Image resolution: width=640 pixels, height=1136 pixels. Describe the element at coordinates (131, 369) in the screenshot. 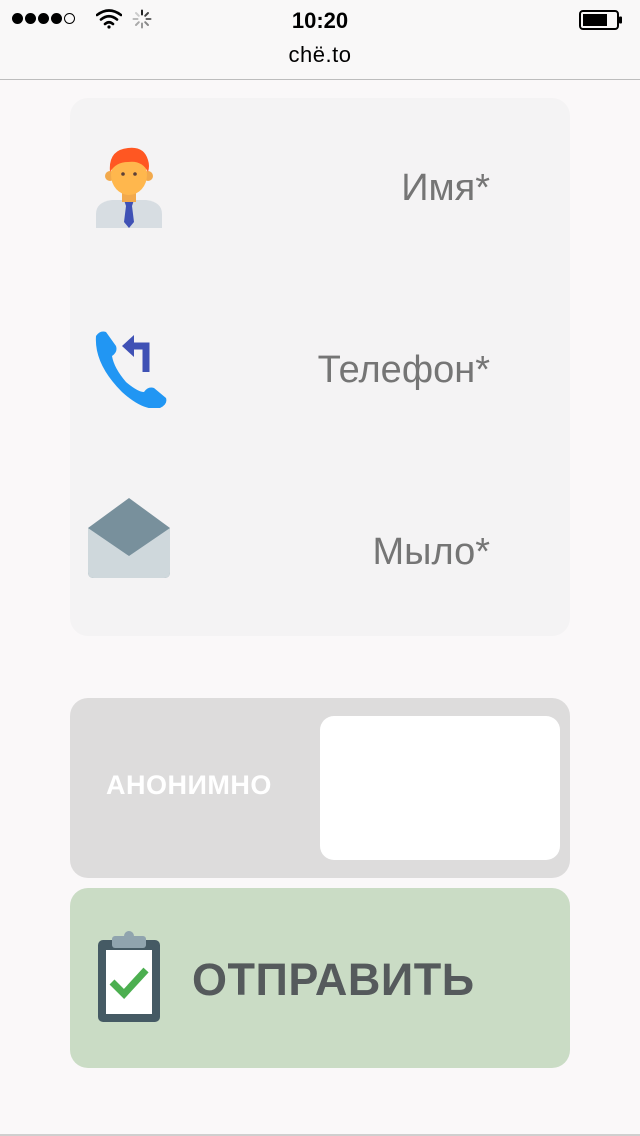

I see `phone-callback-icon` at that location.